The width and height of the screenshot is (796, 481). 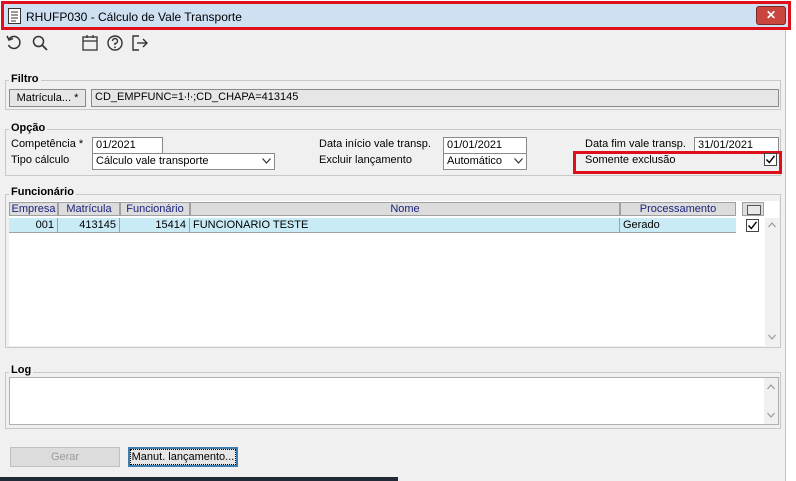 I want to click on exit-icon, so click(x=140, y=43).